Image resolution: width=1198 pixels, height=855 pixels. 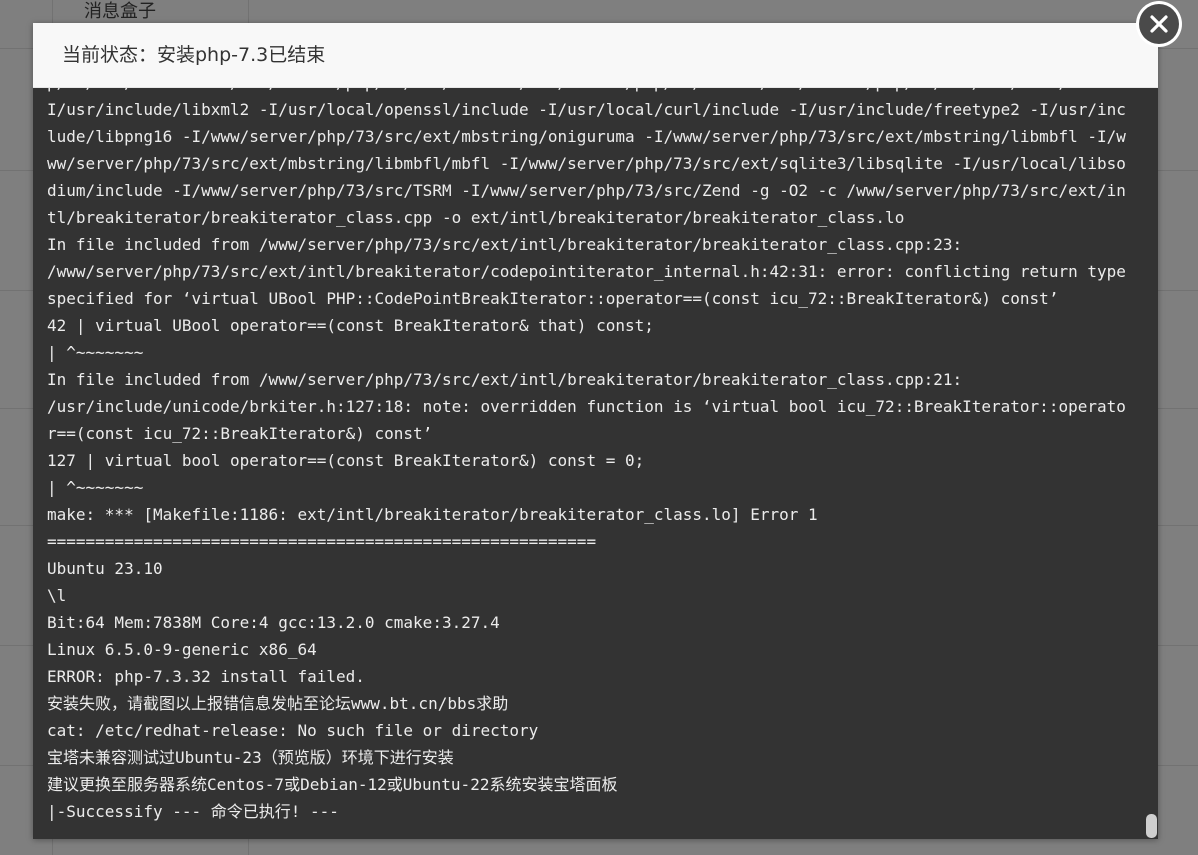 What do you see at coordinates (105, 568) in the screenshot?
I see `log-line: Ubuntu 23.10` at bounding box center [105, 568].